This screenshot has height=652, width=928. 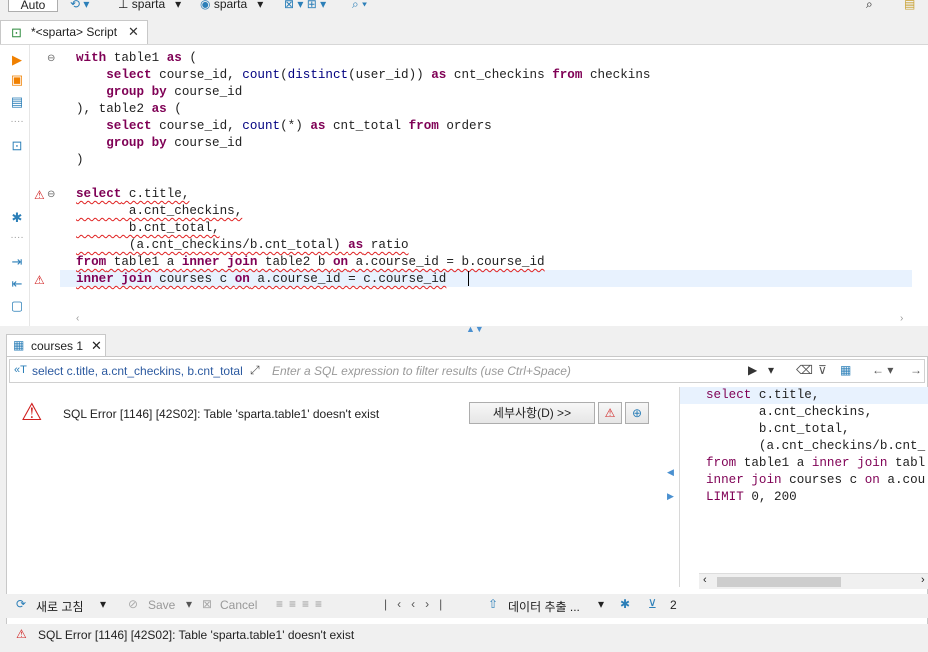 What do you see at coordinates (815, 463) in the screenshot?
I see `code-line: from table1 a inner join tabl` at bounding box center [815, 463].